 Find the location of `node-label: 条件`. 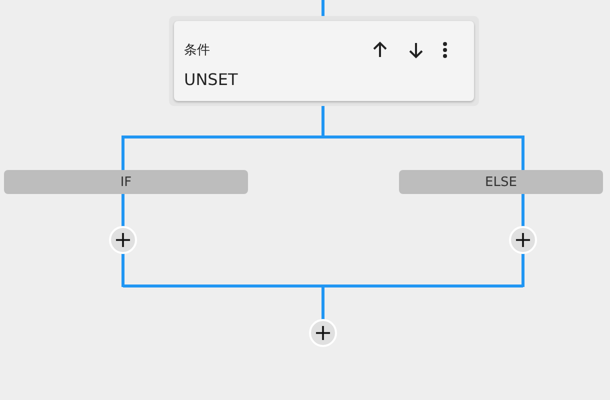

node-label: 条件 is located at coordinates (197, 50).